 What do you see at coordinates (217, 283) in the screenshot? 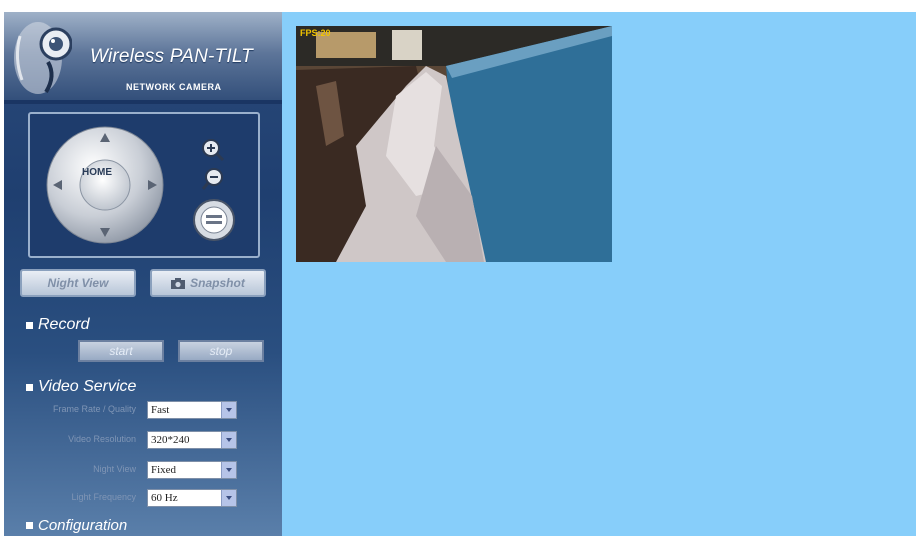
I see `snapshot-button-label: Snapshot` at bounding box center [217, 283].